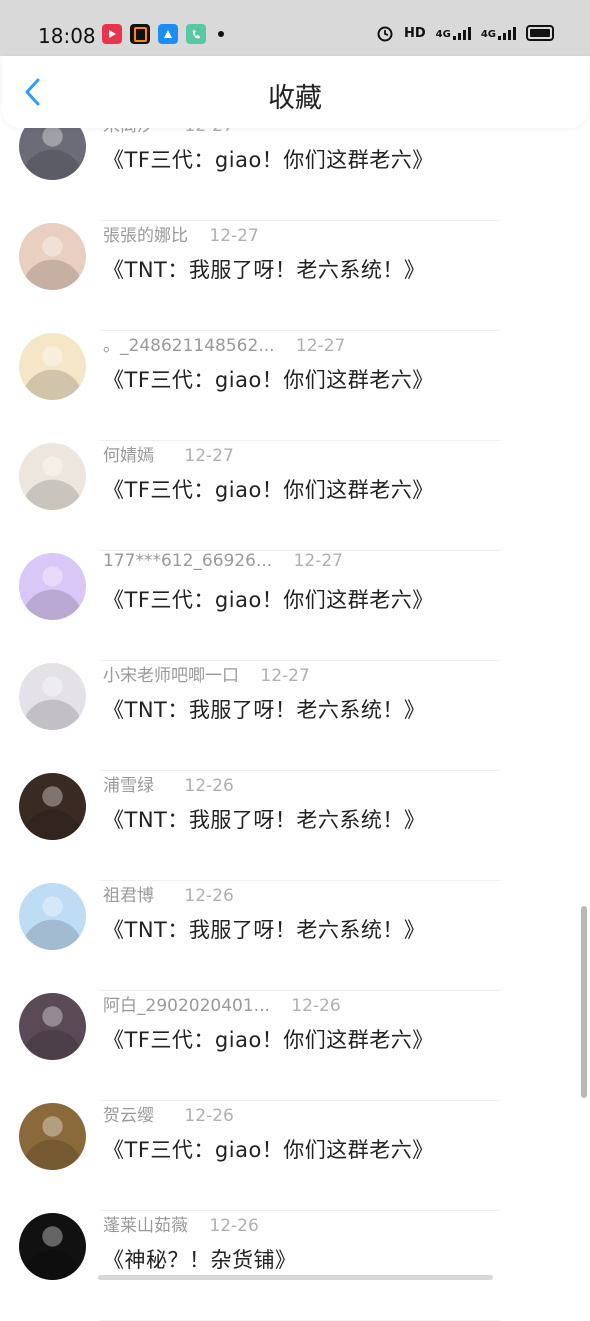  I want to click on item-meta: 何婧嫣 12-27, so click(168, 453).